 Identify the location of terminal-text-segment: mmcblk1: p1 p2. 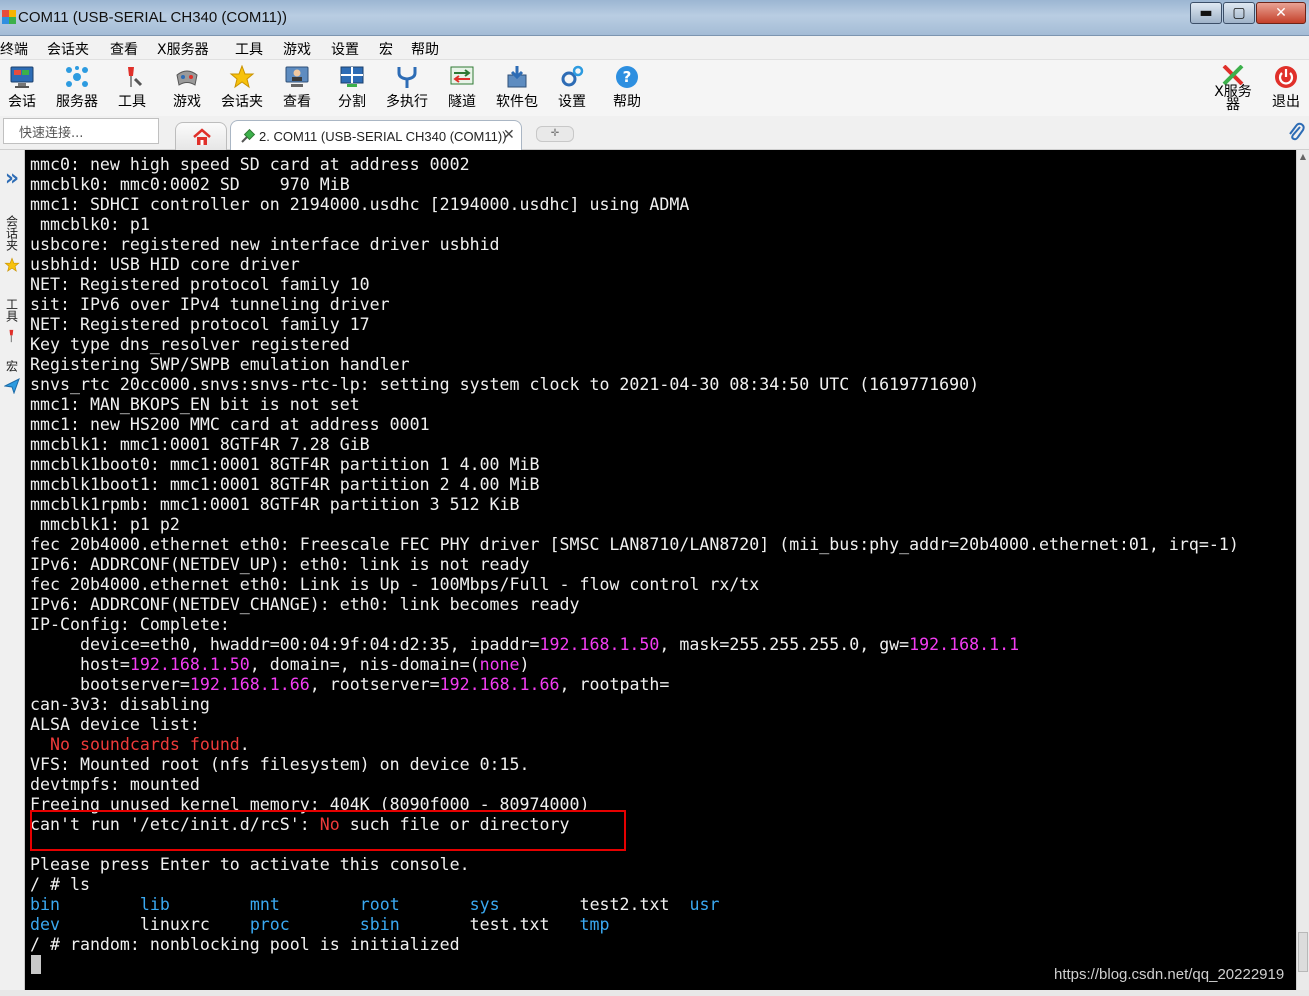
(105, 524).